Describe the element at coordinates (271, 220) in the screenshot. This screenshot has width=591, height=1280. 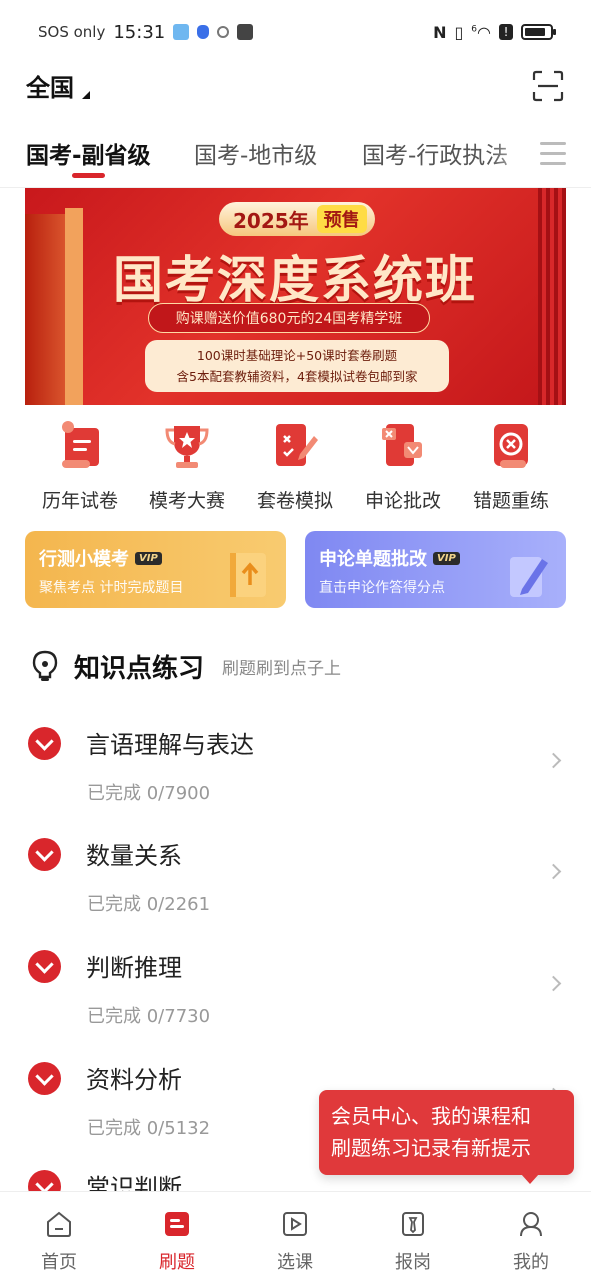
I see `banner-year: 2025年` at that location.